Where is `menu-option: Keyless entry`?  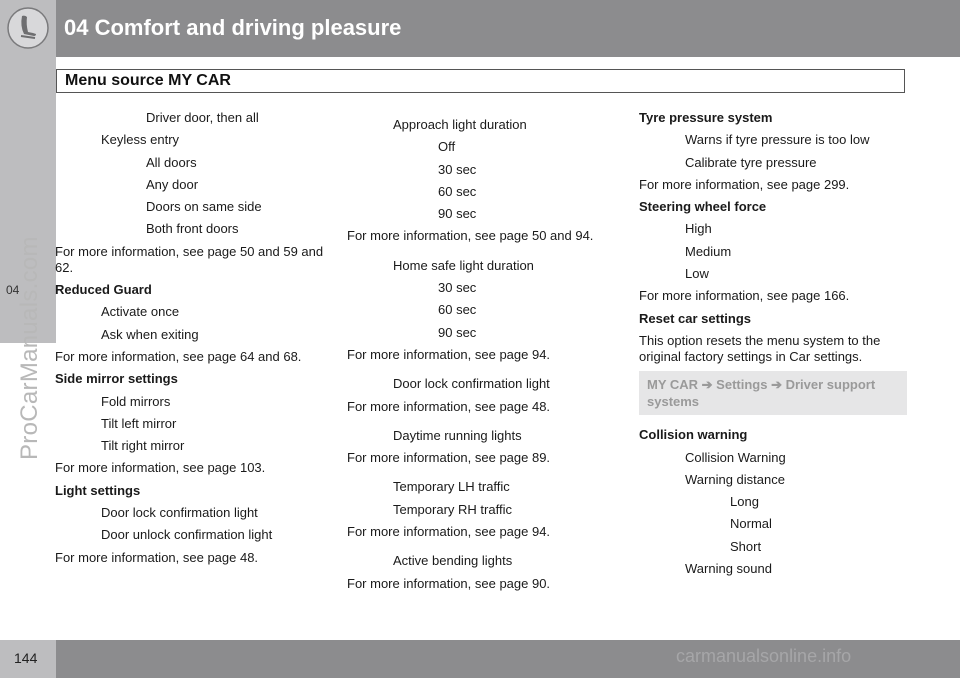
menu-option: Keyless entry is located at coordinates (140, 140).